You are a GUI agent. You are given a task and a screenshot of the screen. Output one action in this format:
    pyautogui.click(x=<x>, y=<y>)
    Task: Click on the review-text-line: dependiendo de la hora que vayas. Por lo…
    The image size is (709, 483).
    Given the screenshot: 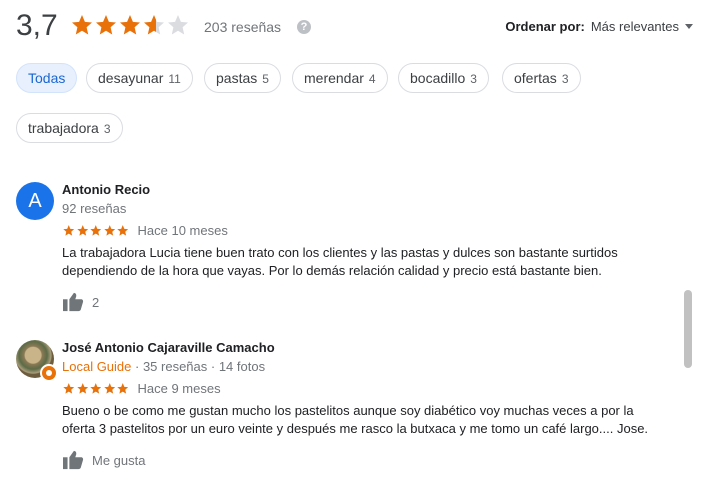 What is the action you would take?
    pyautogui.click(x=332, y=270)
    